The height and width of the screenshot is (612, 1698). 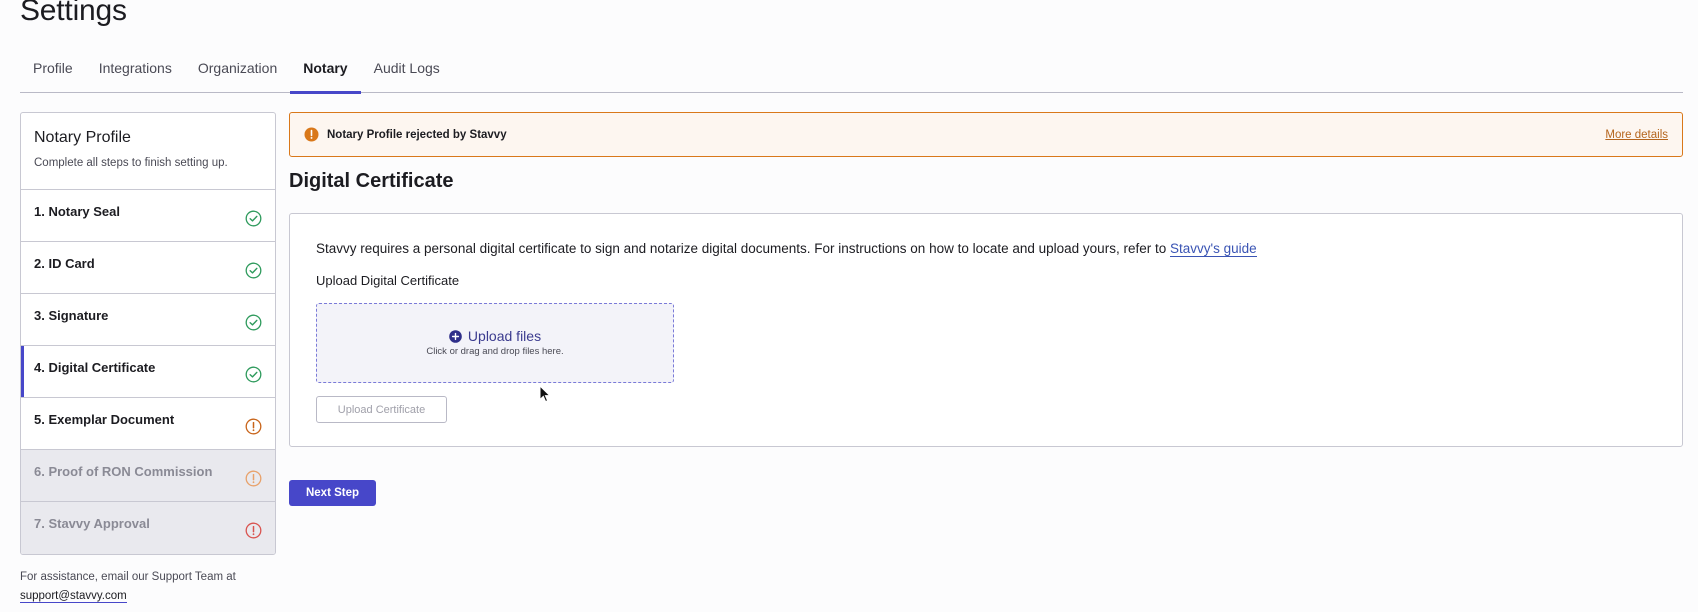 What do you see at coordinates (135, 72) in the screenshot?
I see `tab-integrations: Integrations` at bounding box center [135, 72].